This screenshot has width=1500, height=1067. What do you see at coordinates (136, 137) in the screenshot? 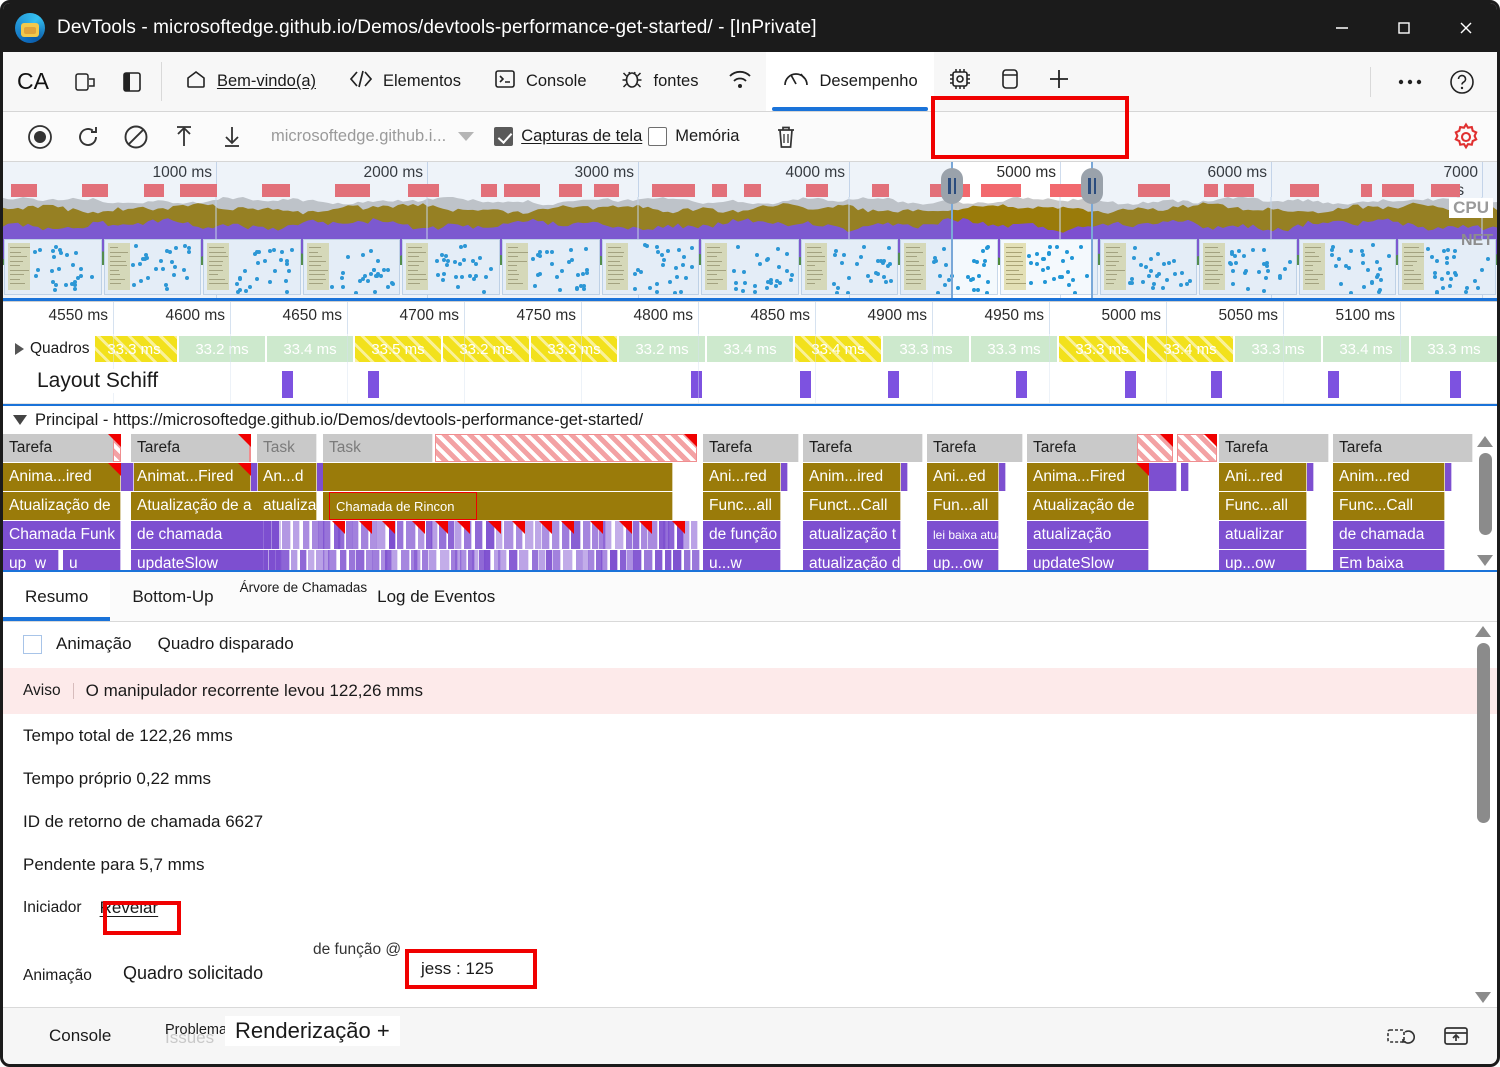
I see `clear-icon` at bounding box center [136, 137].